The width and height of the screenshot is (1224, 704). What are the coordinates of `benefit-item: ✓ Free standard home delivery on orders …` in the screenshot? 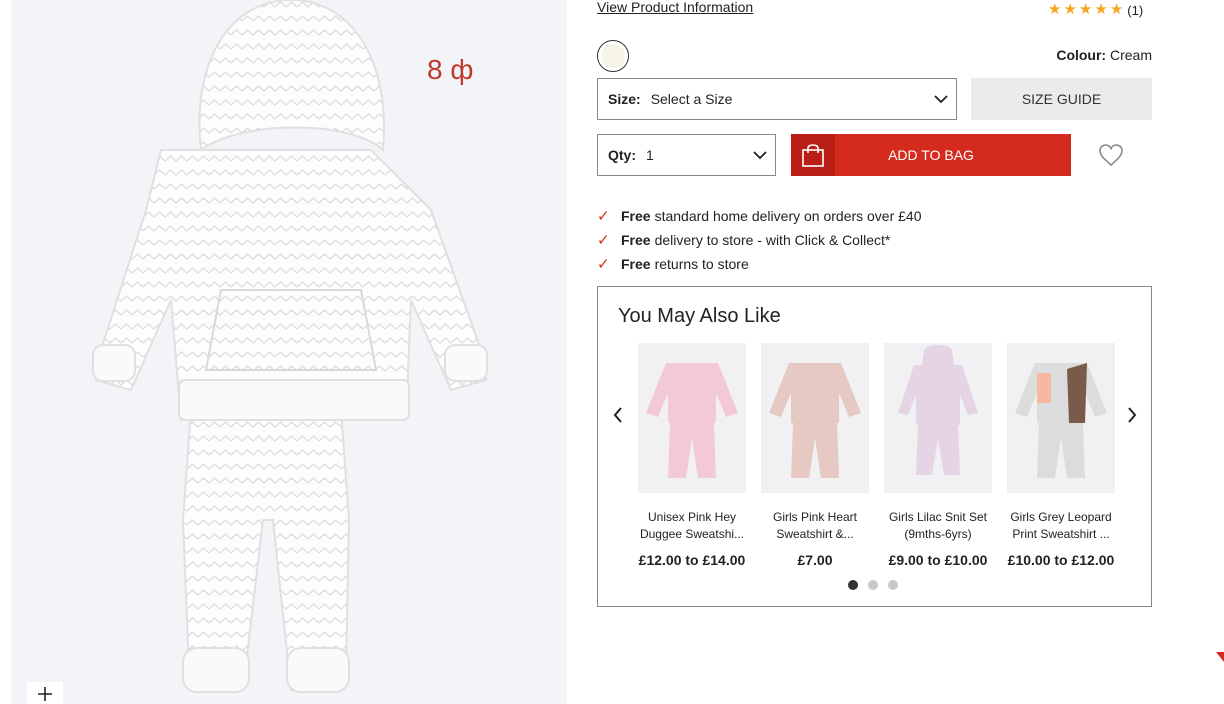 It's located at (759, 216).